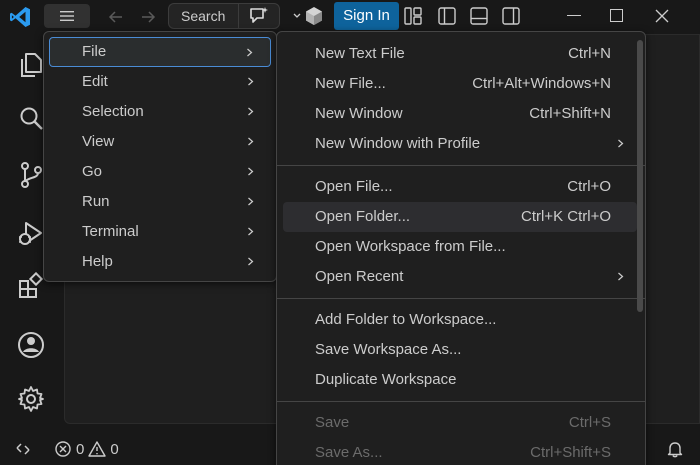 The width and height of the screenshot is (700, 465). Describe the element at coordinates (479, 16) in the screenshot. I see `toggle-panel-icon` at that location.